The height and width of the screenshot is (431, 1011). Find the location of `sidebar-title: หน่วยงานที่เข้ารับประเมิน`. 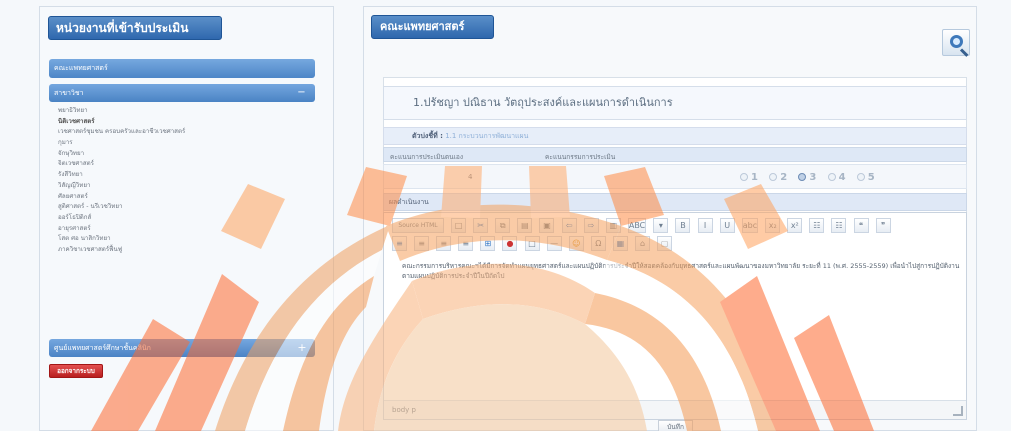

sidebar-title: หน่วยงานที่เข้ารับประเมิน is located at coordinates (135, 28).